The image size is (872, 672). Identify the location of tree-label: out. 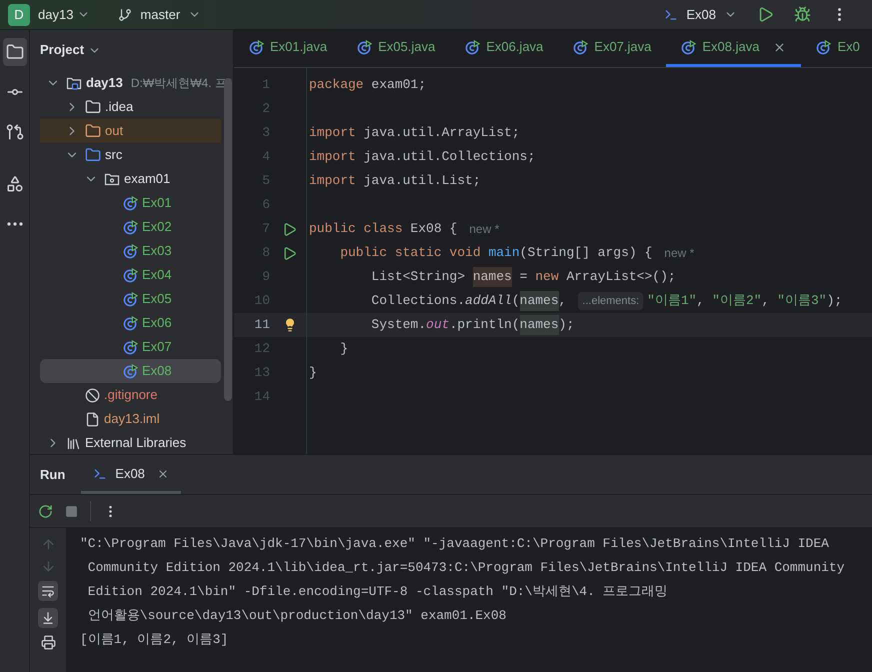
(114, 131).